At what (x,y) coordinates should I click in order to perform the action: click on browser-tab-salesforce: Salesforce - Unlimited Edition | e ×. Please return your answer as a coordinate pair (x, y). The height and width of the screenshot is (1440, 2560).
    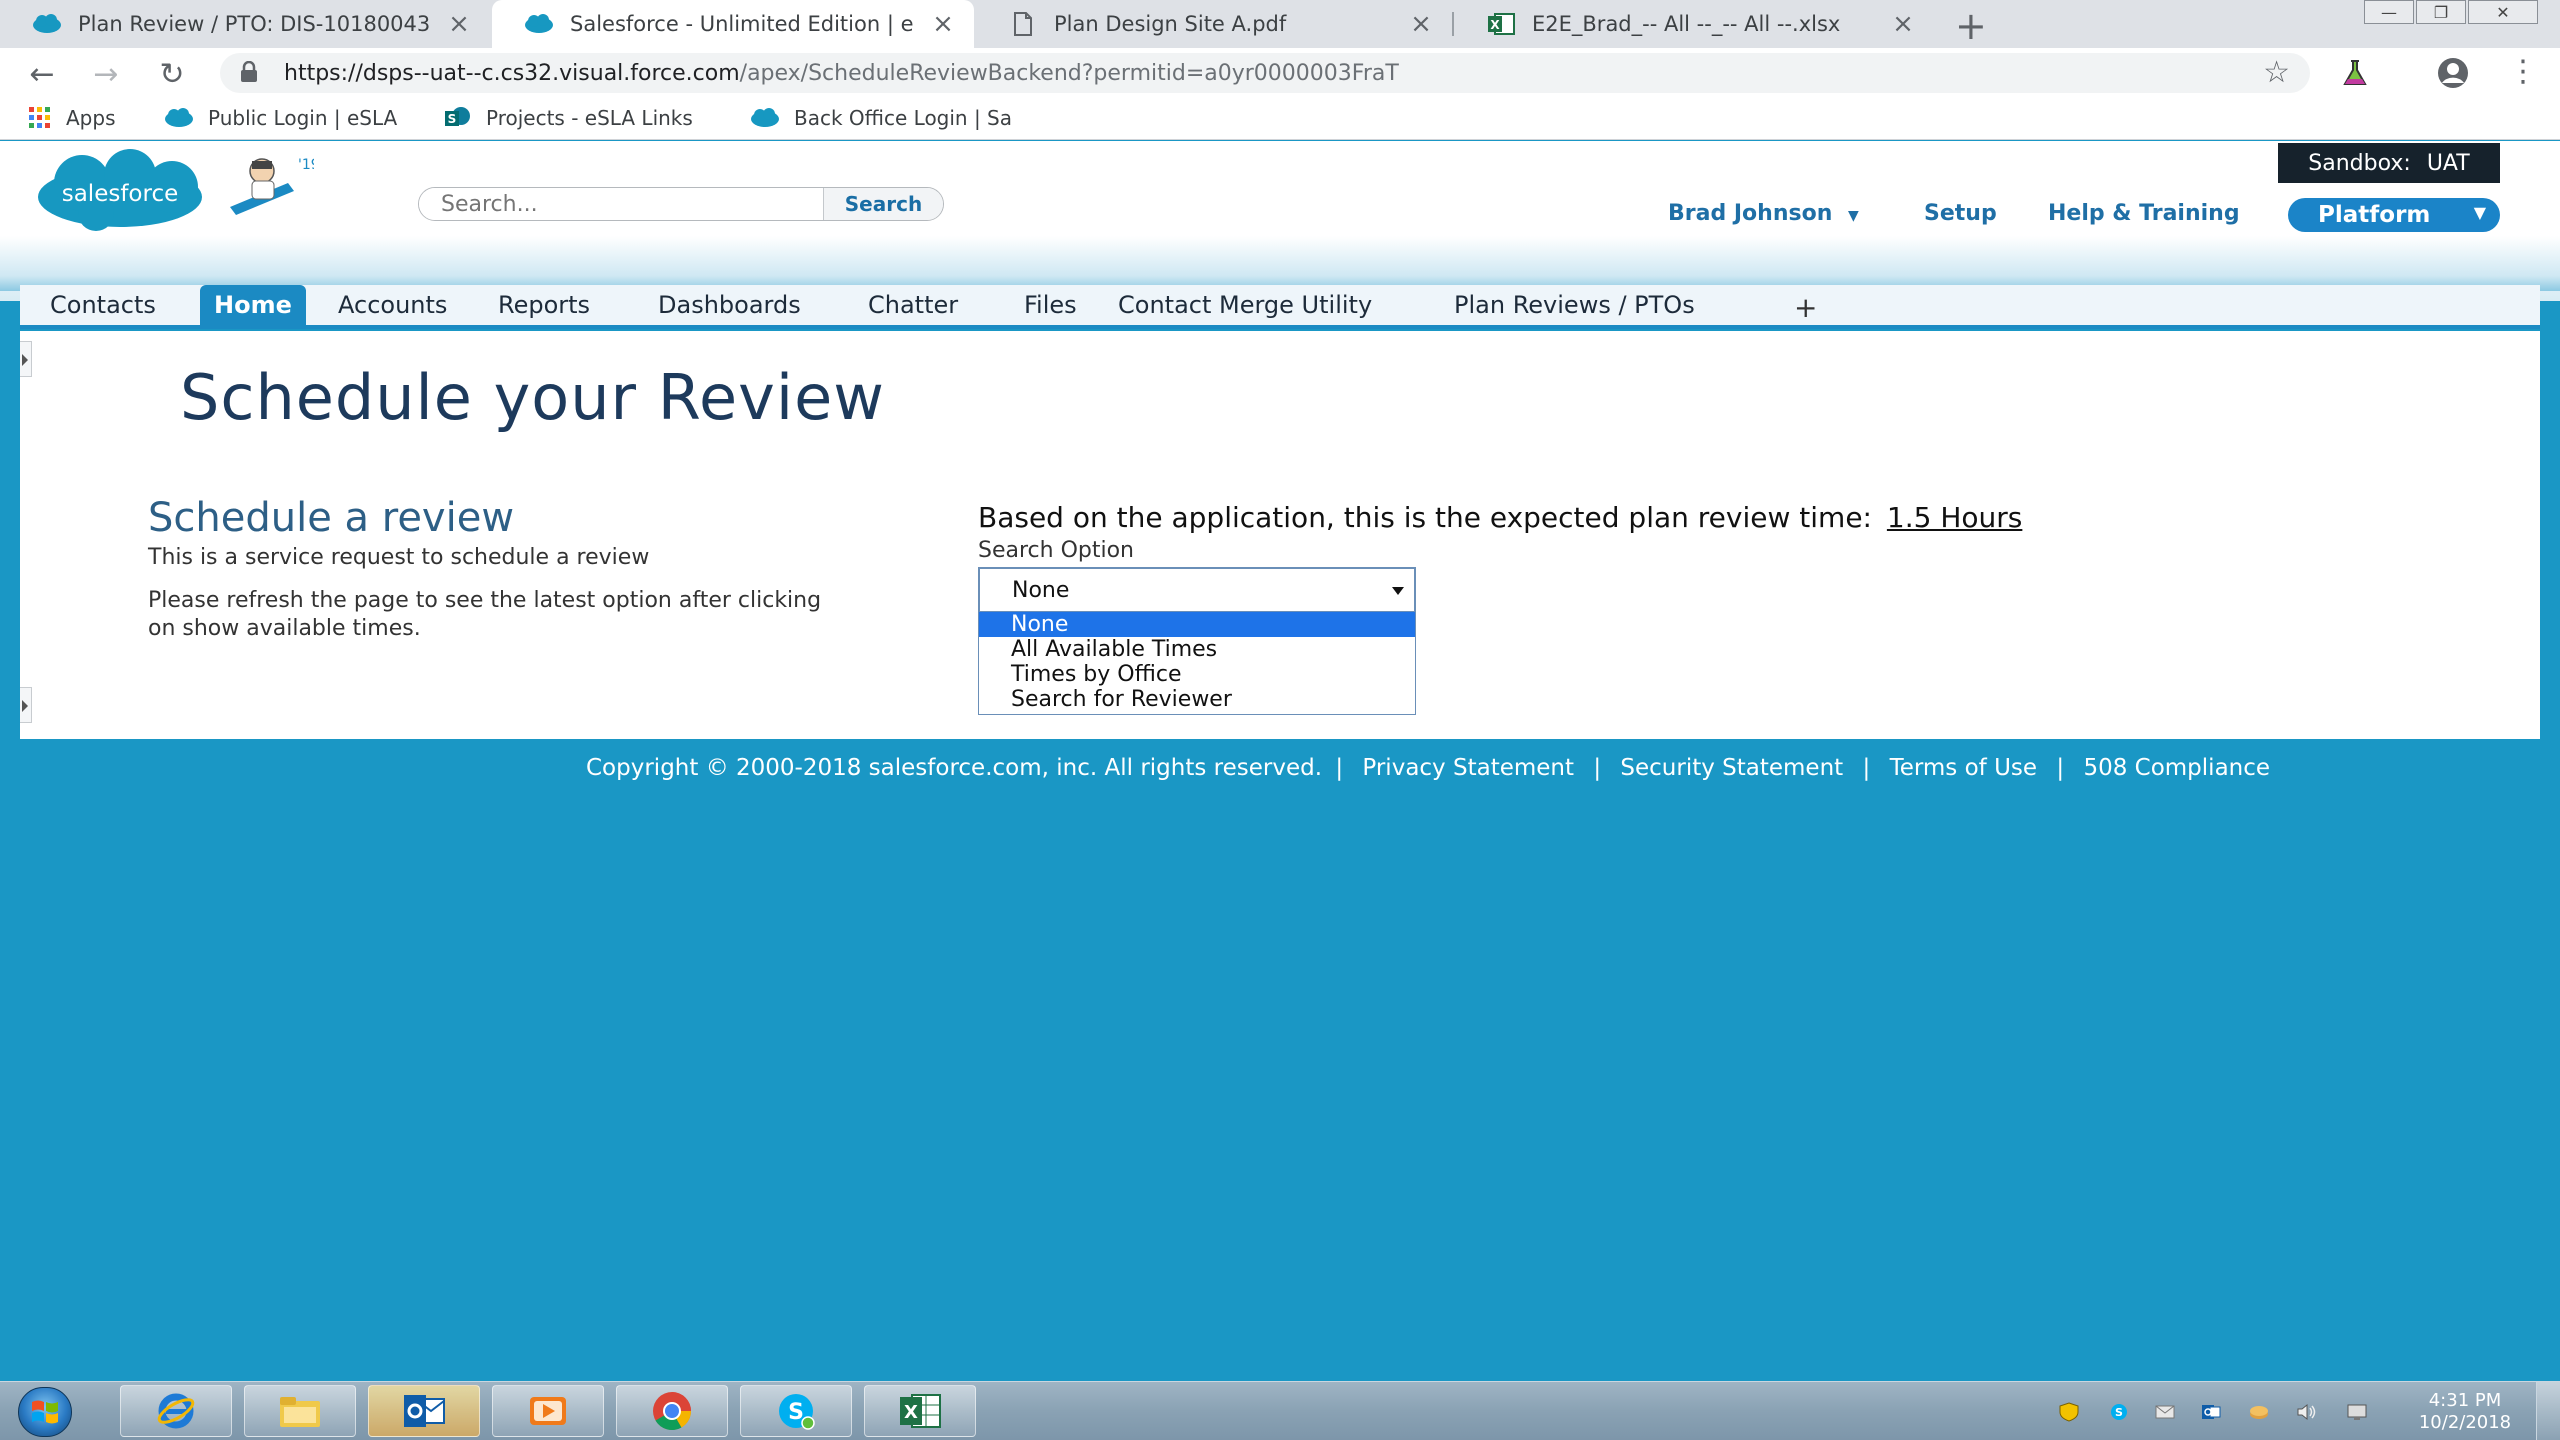
    Looking at the image, I should click on (733, 24).